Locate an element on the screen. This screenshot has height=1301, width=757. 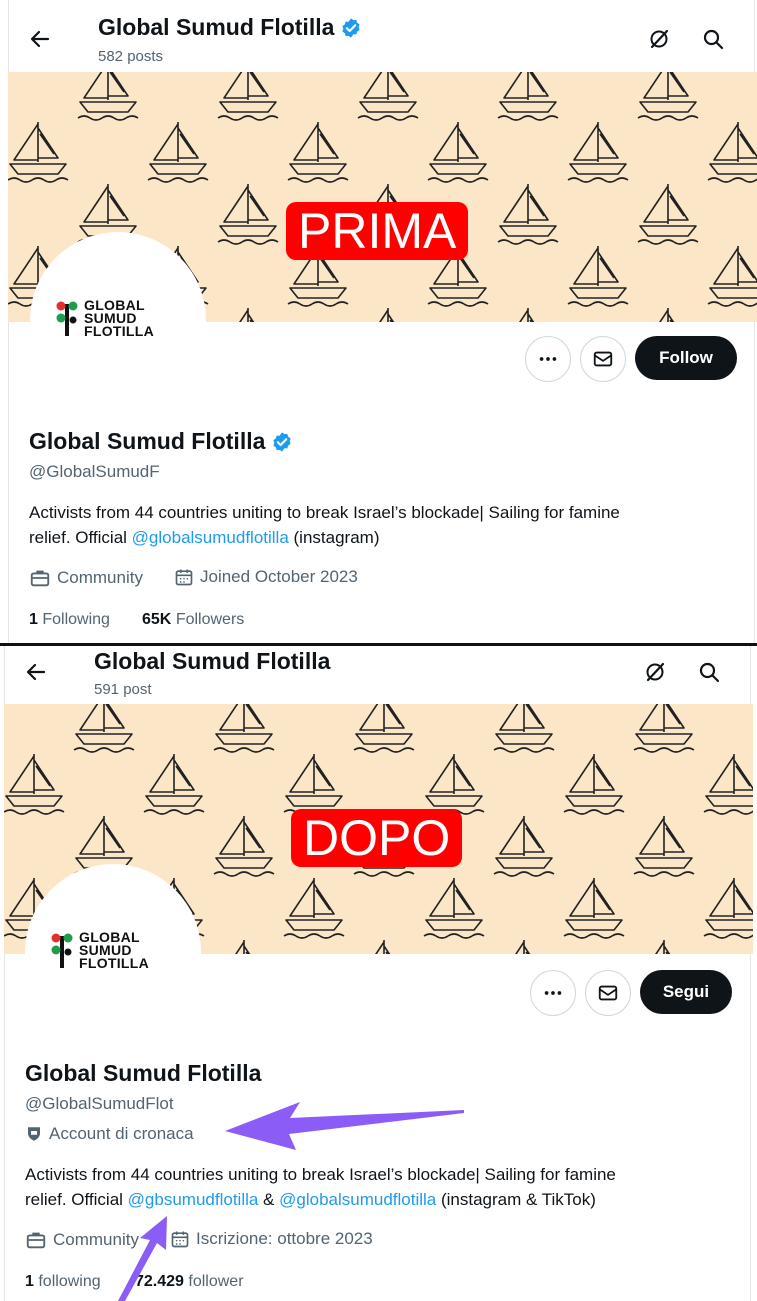
profile-joined: Joined October 2023 is located at coordinates (266, 577).